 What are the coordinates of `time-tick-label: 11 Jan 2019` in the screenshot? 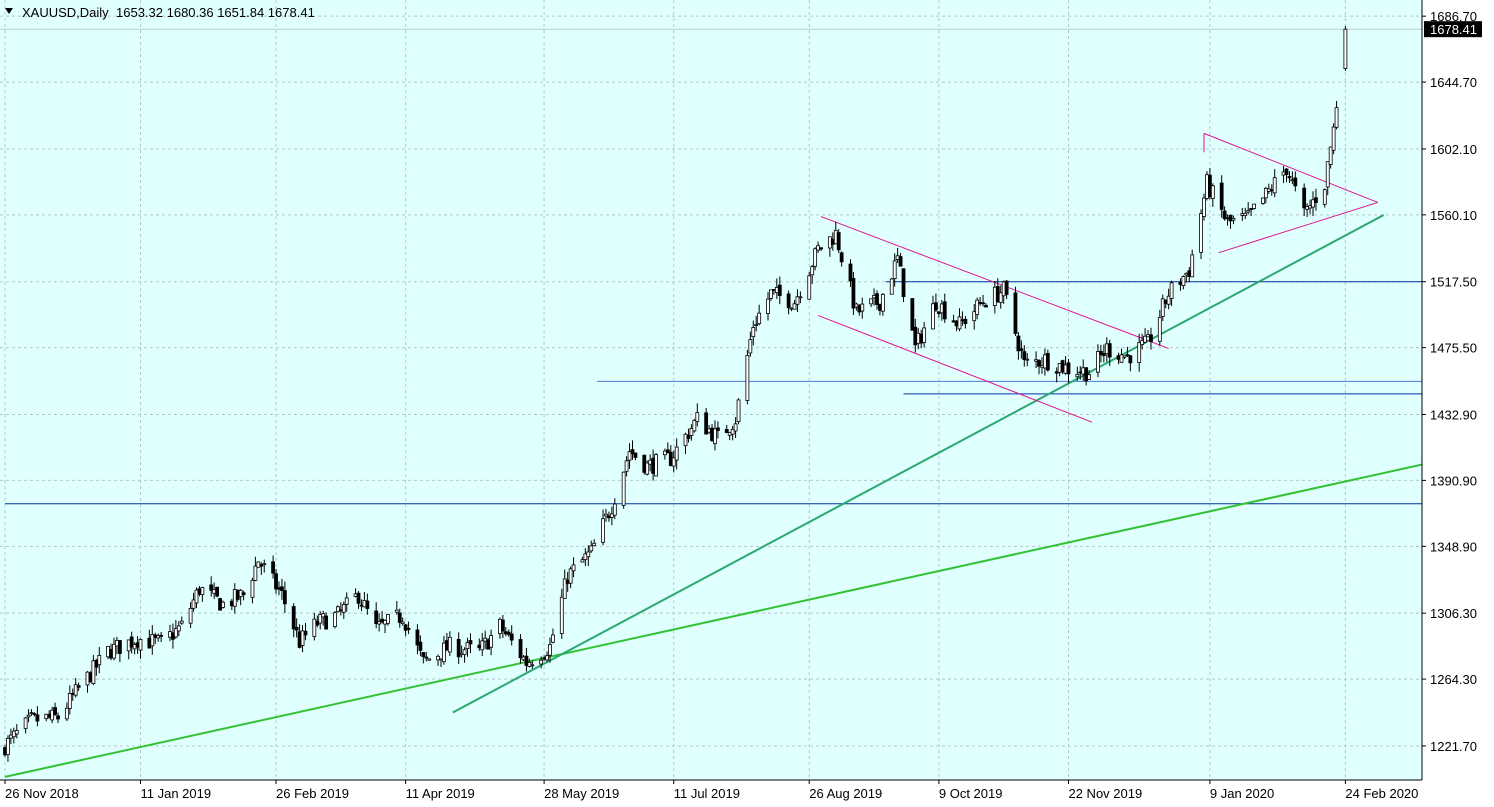 It's located at (176, 793).